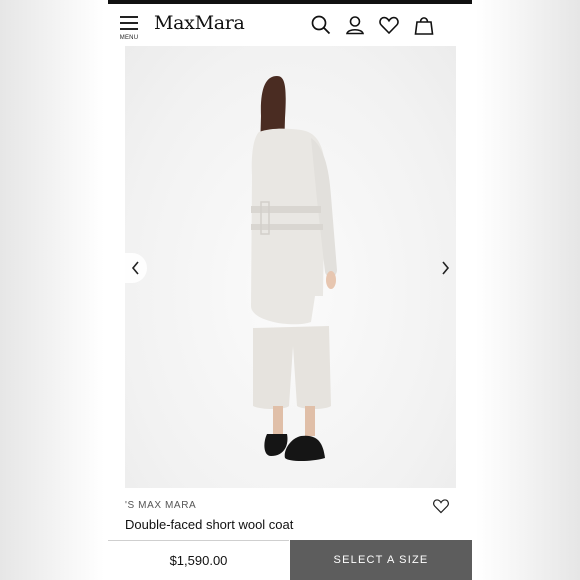  What do you see at coordinates (199, 23) in the screenshot?
I see `brand-logo: MaxMara` at bounding box center [199, 23].